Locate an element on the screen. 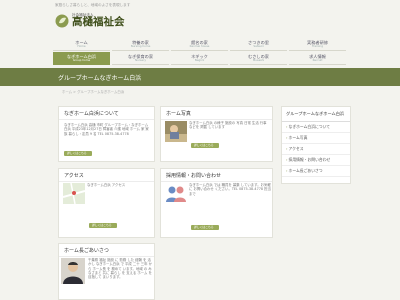 Image resolution: width=400 pixels, height=300 pixels. sidebar-item-recruit: ›採用情報・お問い合わせ is located at coordinates (316, 160).